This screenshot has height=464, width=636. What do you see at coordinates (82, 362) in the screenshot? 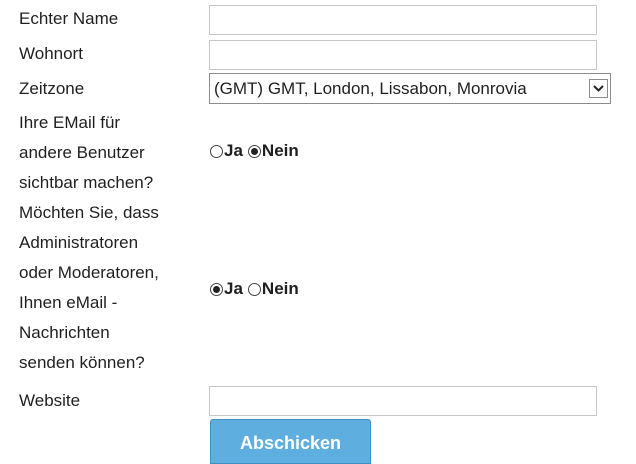
I see `admin-email-label-line-6: senden können?` at bounding box center [82, 362].